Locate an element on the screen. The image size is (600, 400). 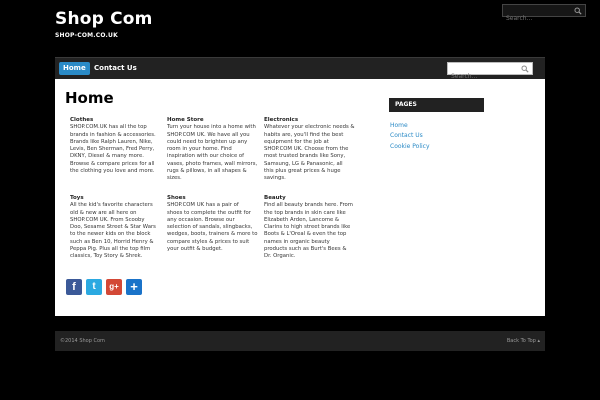
category-text-line: inspiration with our choice of is located at coordinates (205, 156).